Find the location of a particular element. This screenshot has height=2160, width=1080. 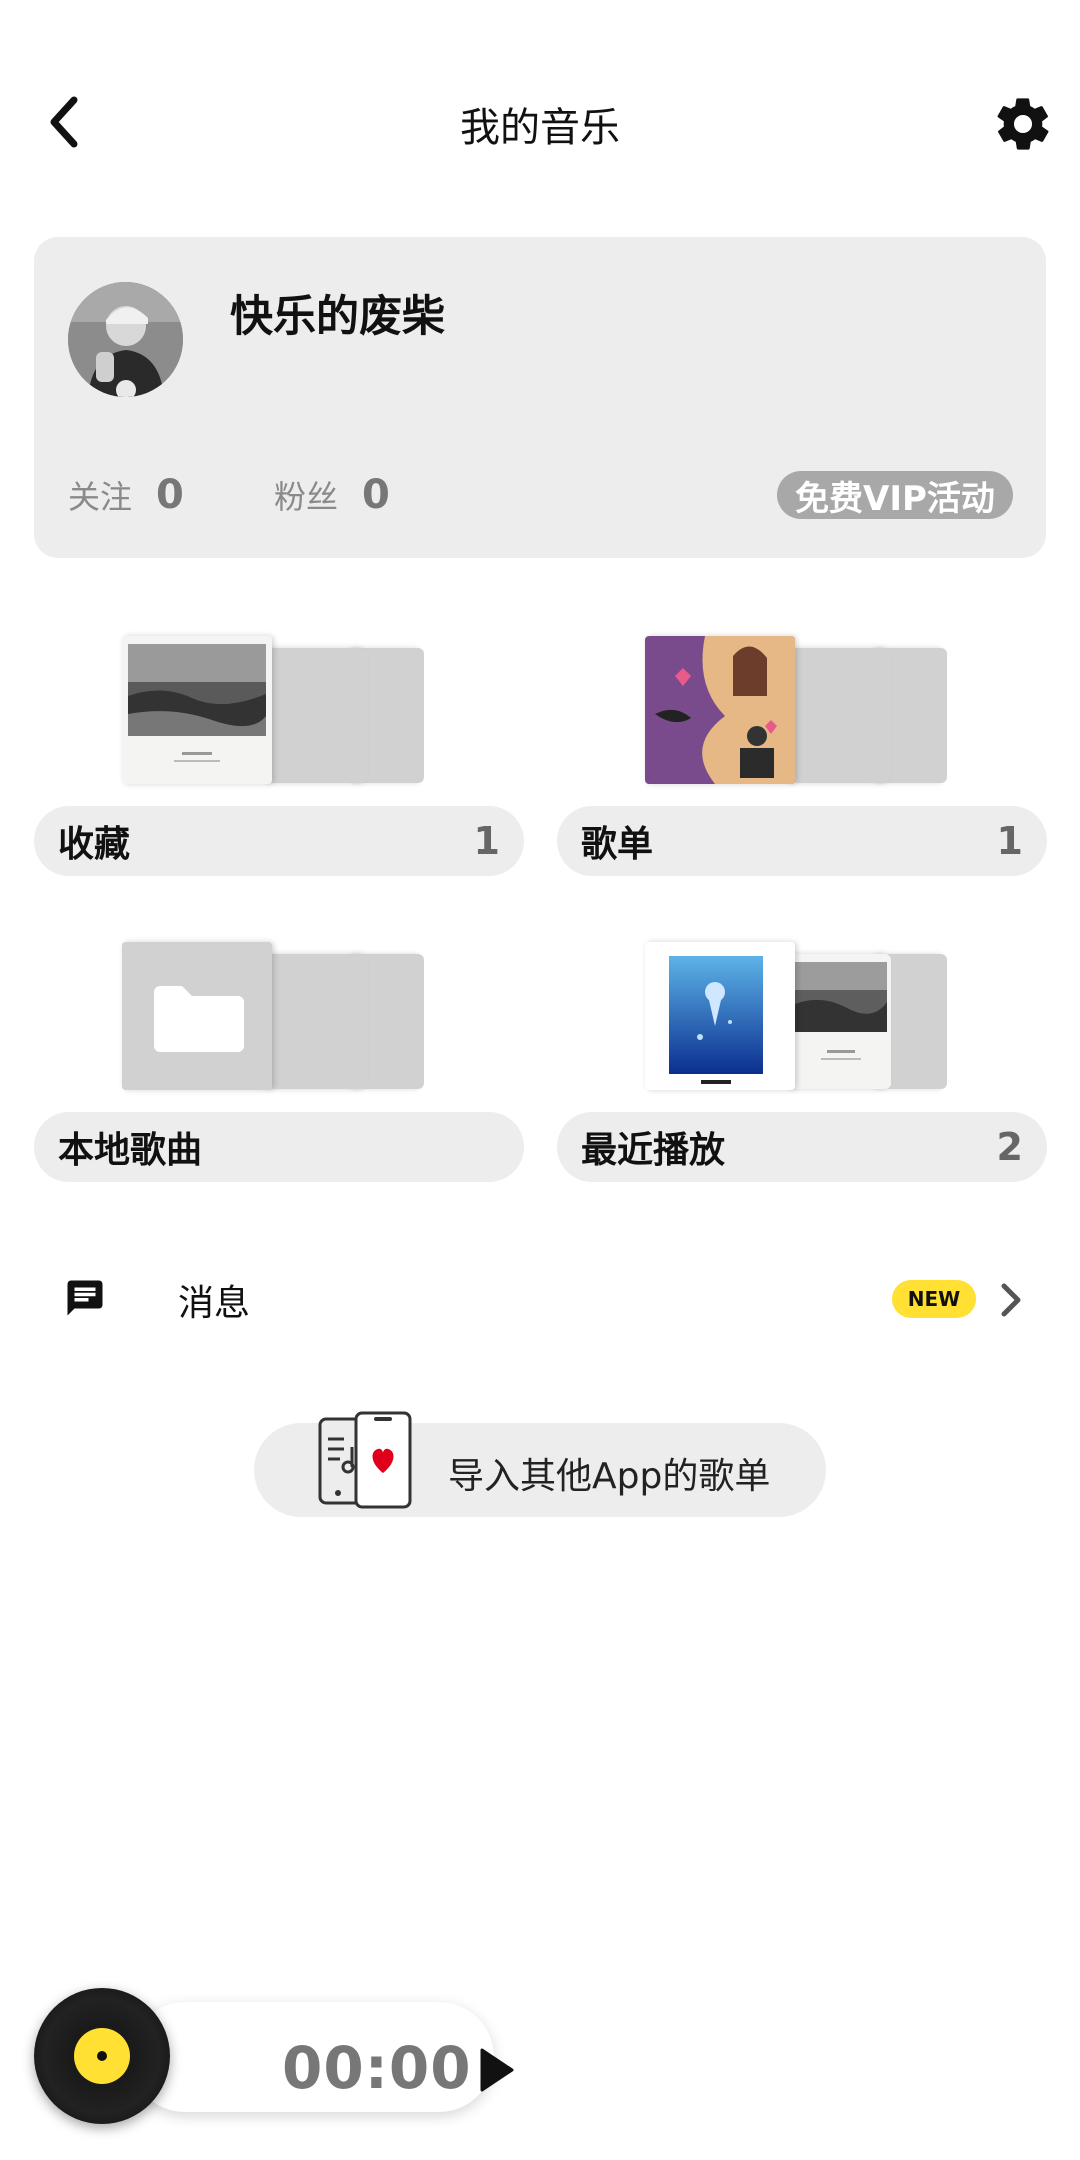

tile-local-songs: 本地歌曲 is located at coordinates (279, 1097).